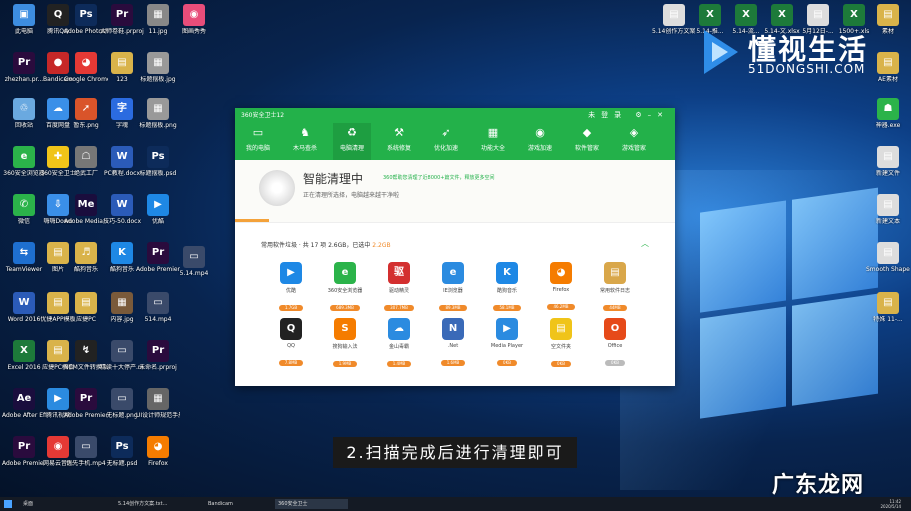 Image resolution: width=911 pixels, height=511 pixels. Describe the element at coordinates (352, 141) in the screenshot. I see `tab-2: ♻ 电脑清理` at that location.